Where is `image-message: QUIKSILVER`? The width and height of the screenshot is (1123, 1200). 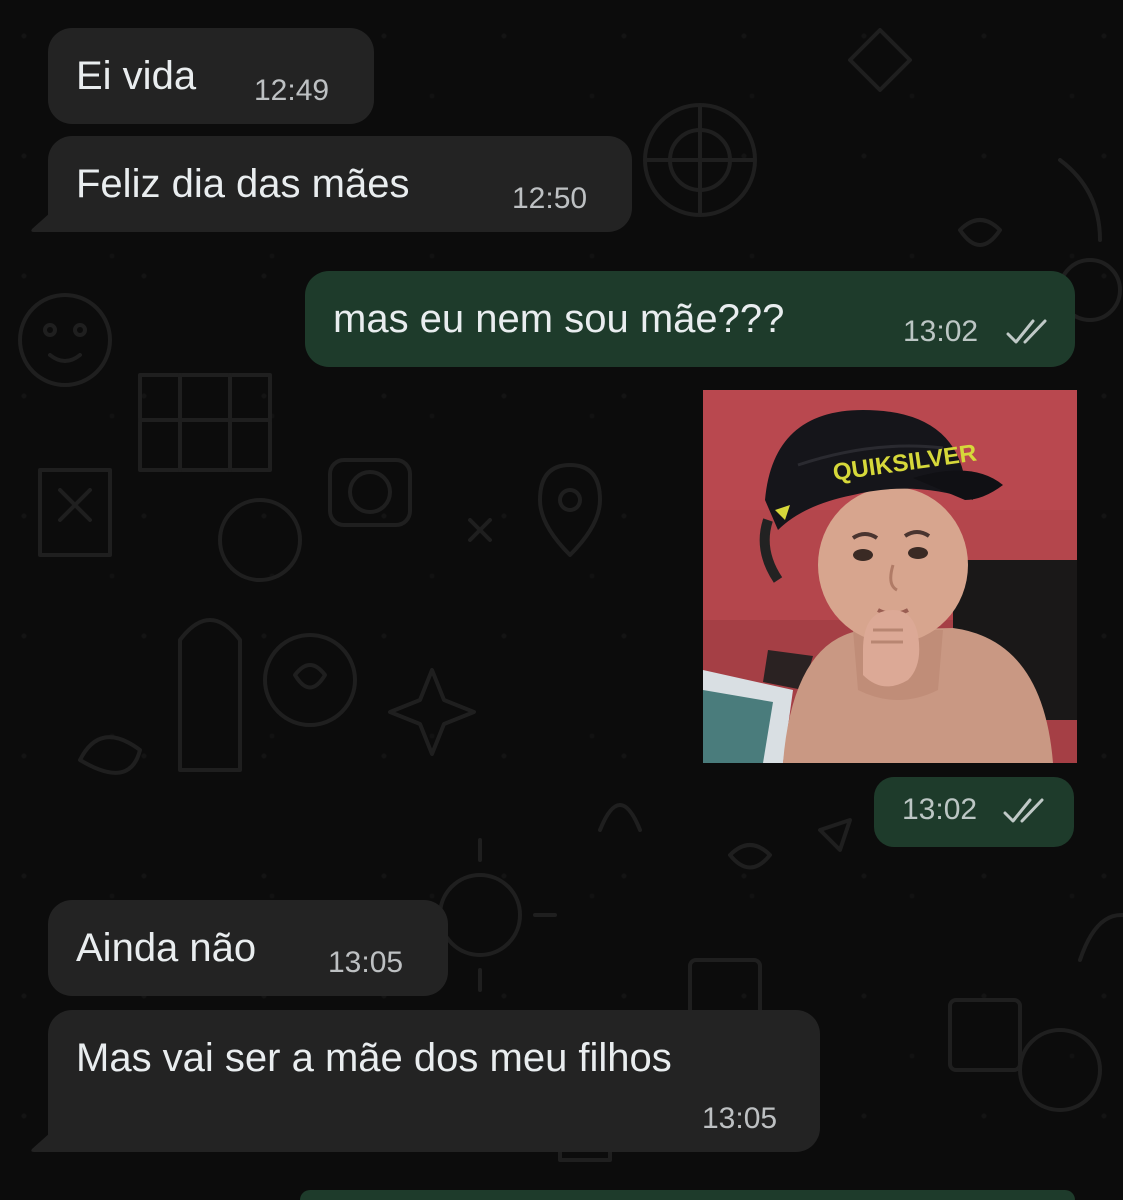 image-message: QUIKSILVER is located at coordinates (890, 576).